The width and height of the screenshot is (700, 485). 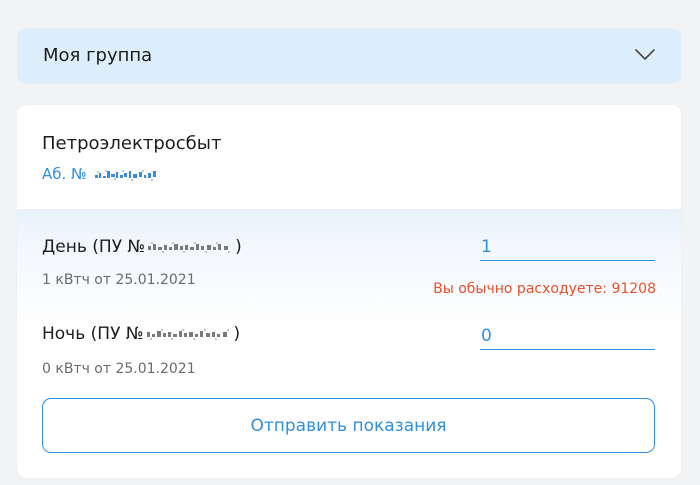 I want to click on meter-night-last-reading: 0 кВтч от 25.01.2021, so click(x=119, y=369).